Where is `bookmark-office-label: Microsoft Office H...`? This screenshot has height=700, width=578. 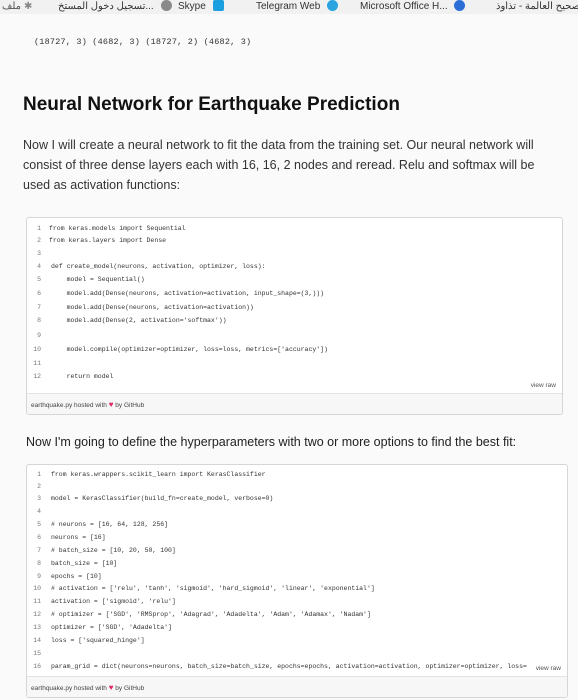
bookmark-office-label: Microsoft Office H... is located at coordinates (404, 6).